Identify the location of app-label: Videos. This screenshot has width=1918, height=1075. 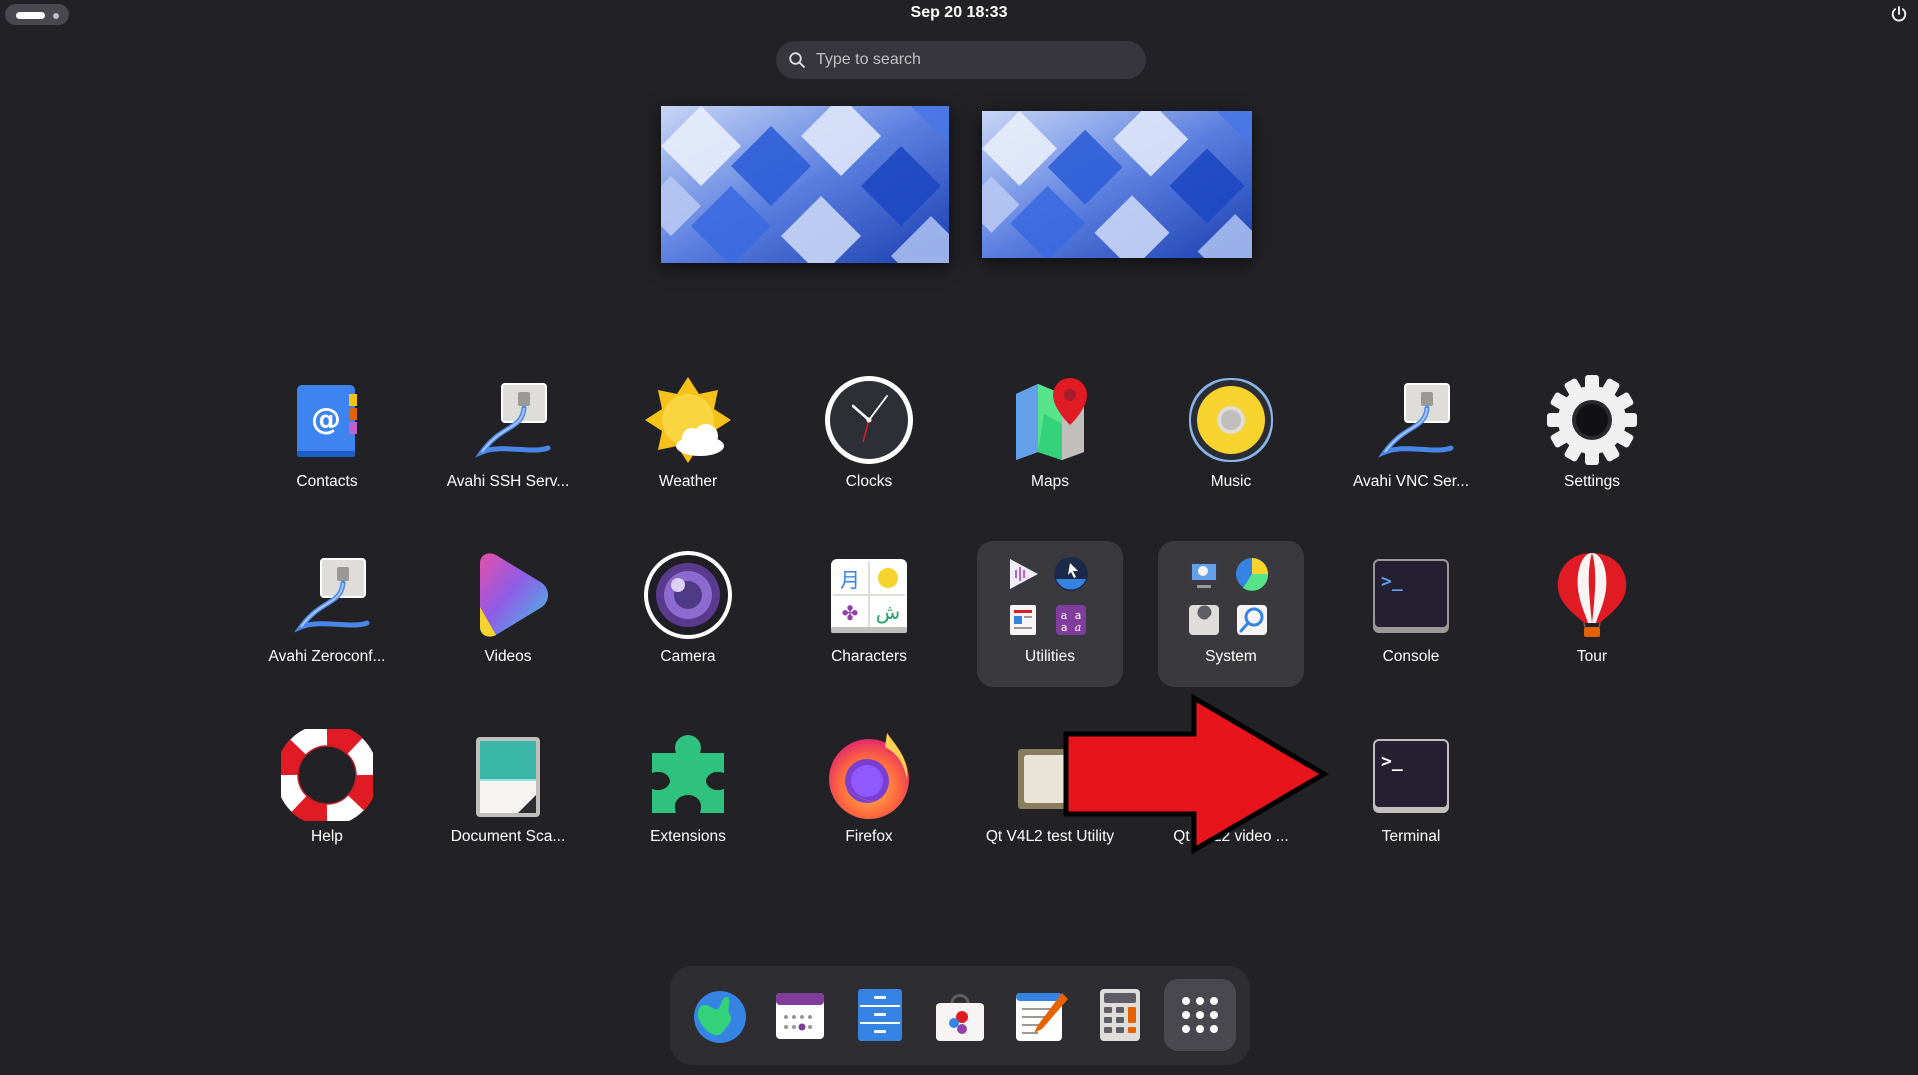
(508, 656).